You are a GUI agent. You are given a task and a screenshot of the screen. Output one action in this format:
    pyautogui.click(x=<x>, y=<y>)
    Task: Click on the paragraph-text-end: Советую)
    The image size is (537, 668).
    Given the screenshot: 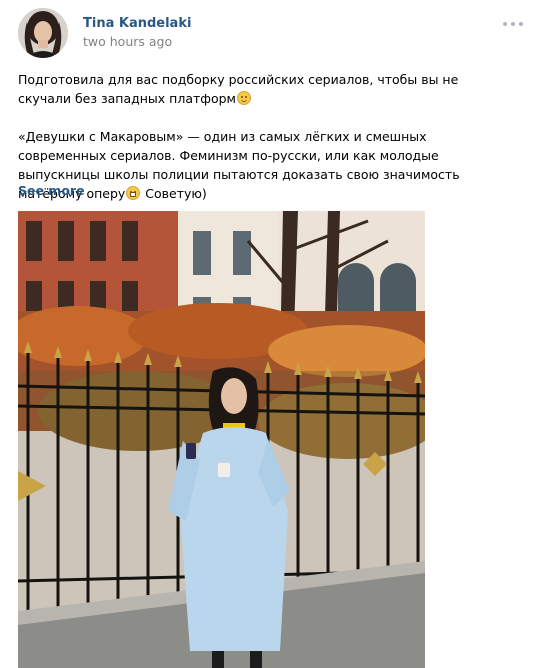 What is the action you would take?
    pyautogui.click(x=174, y=193)
    